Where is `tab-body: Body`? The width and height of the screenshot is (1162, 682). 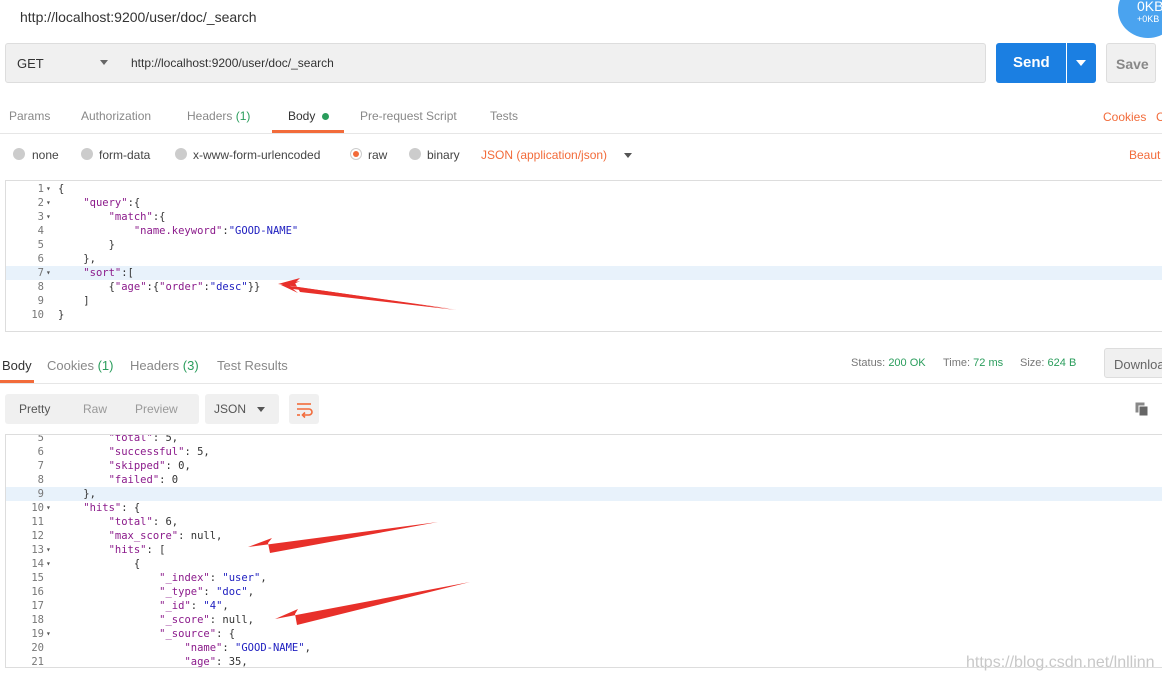
tab-body: Body is located at coordinates (301, 116).